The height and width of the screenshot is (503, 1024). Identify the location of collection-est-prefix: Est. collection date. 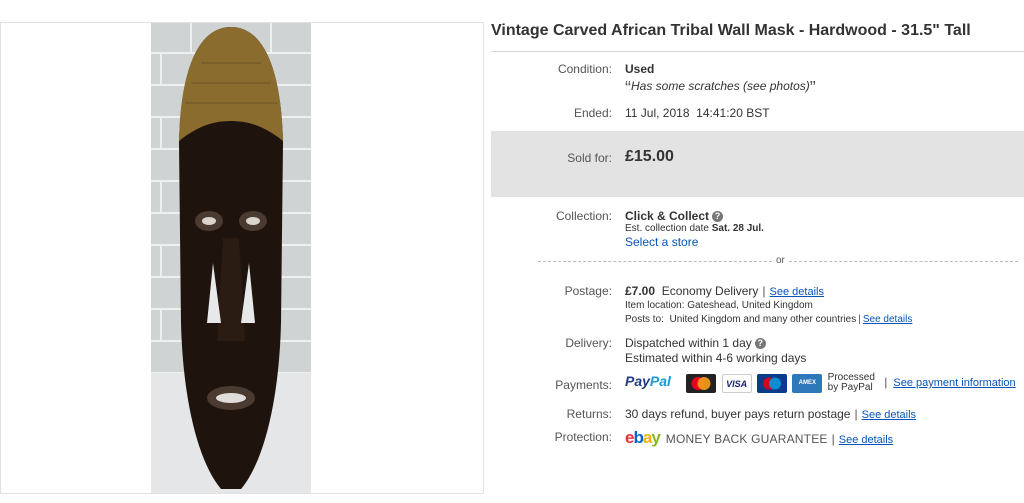
(667, 228).